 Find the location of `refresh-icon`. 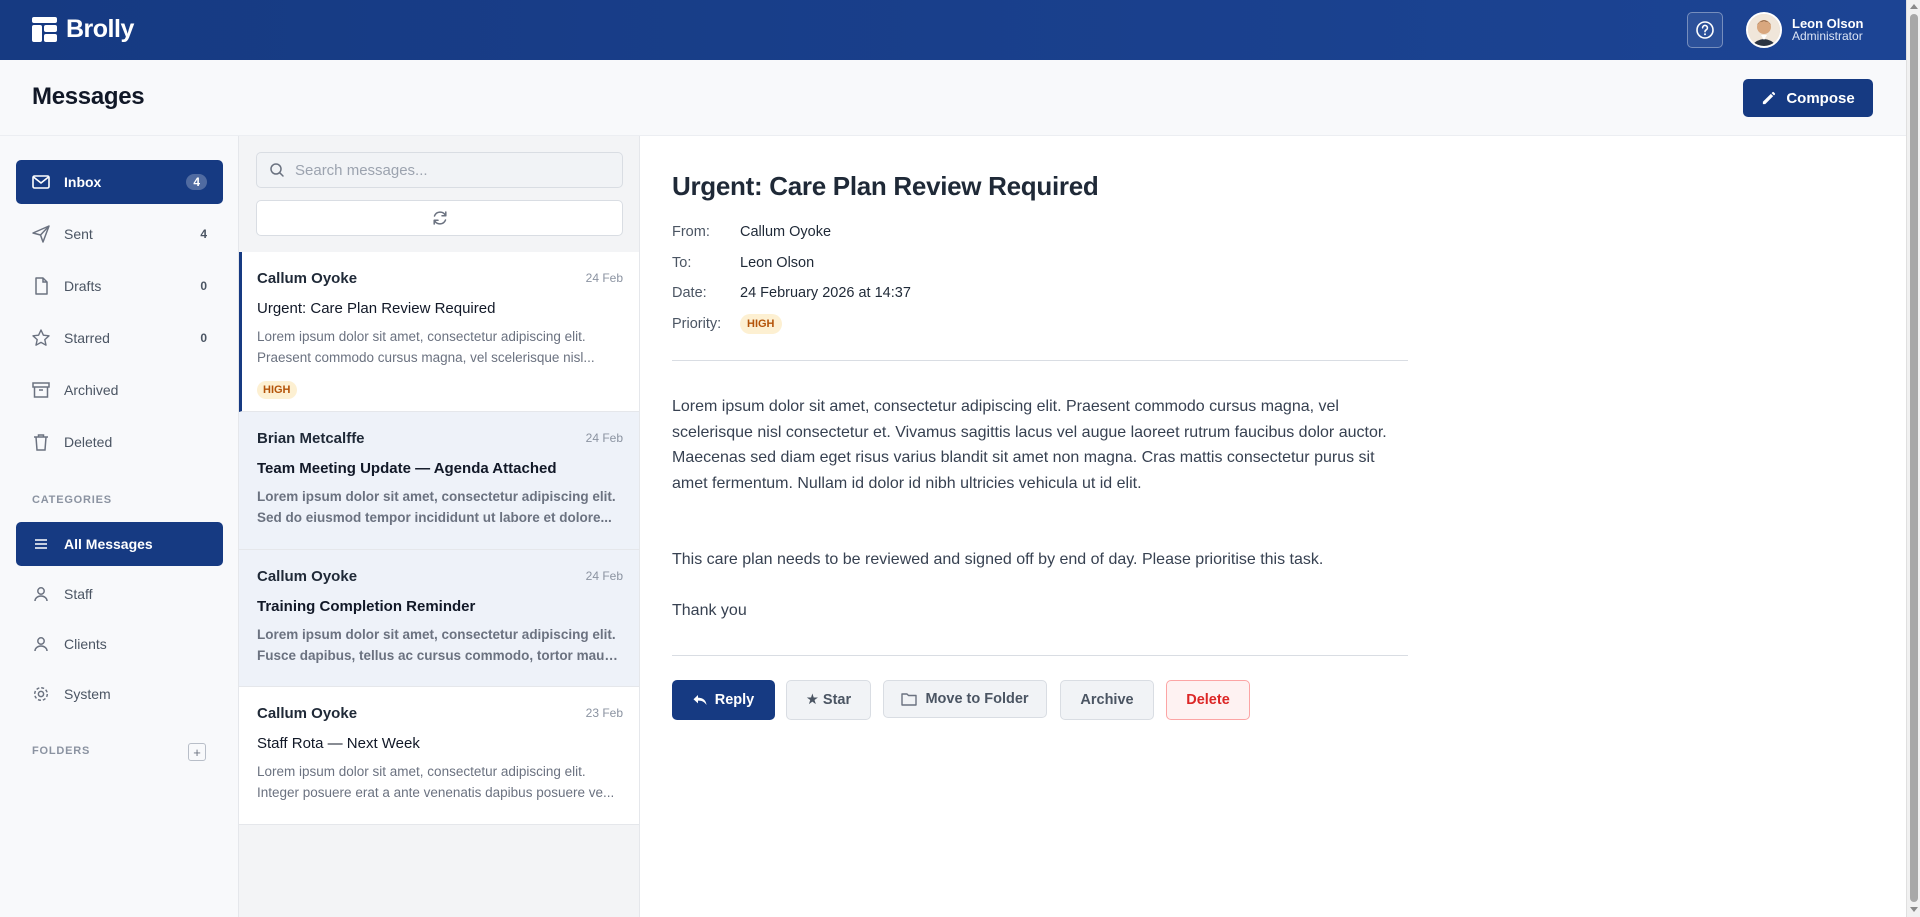

refresh-icon is located at coordinates (439, 218).